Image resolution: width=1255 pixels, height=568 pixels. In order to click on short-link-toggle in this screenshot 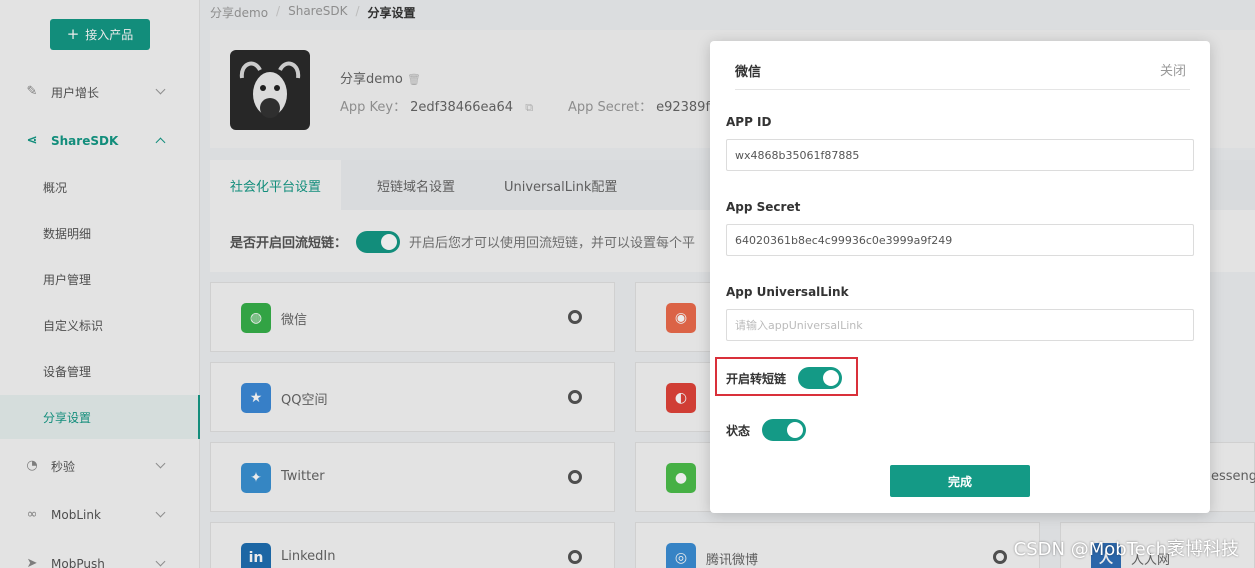, I will do `click(820, 378)`.